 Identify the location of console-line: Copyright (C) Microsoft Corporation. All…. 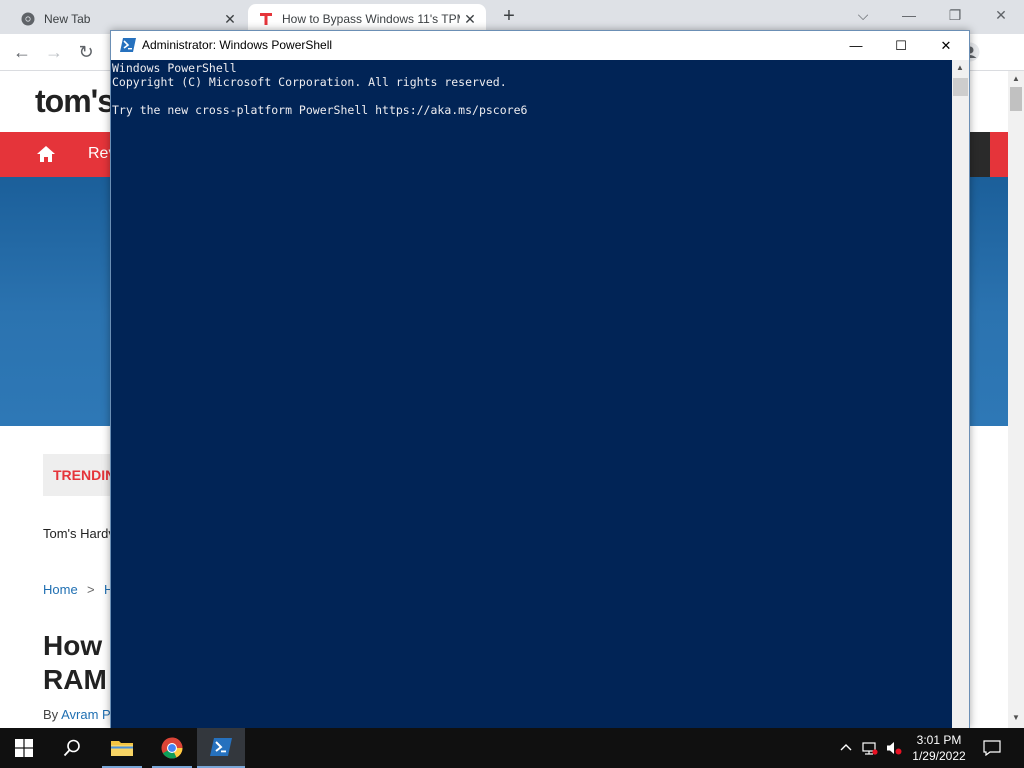
(309, 82).